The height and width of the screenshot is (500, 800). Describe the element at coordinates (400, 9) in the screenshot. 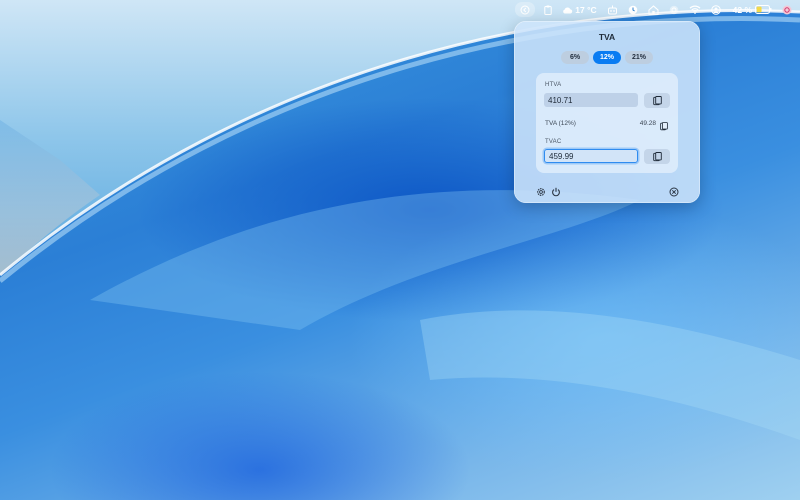

I see `menu-bar: 17 °C 42 %` at that location.